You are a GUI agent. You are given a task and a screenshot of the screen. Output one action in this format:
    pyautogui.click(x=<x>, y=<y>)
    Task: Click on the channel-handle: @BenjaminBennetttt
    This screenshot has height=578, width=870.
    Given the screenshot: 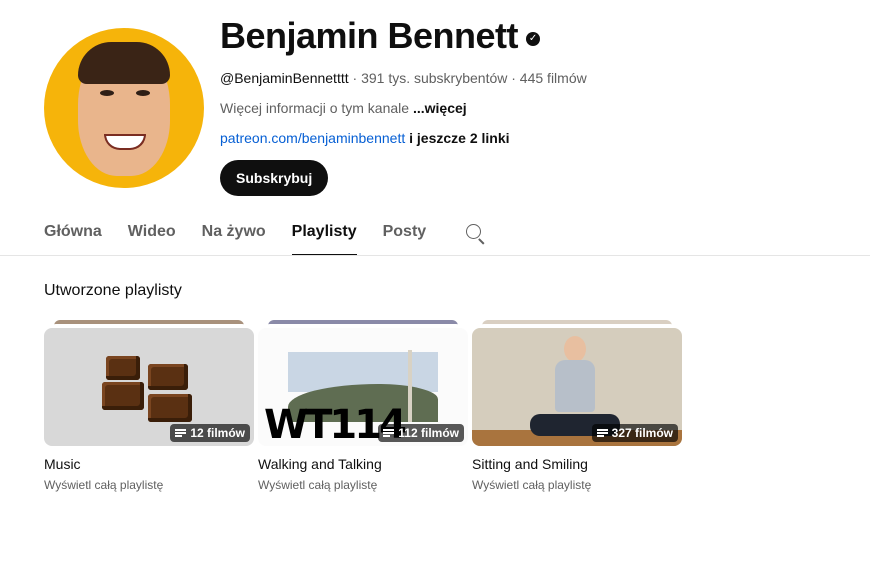 What is the action you would take?
    pyautogui.click(x=284, y=78)
    